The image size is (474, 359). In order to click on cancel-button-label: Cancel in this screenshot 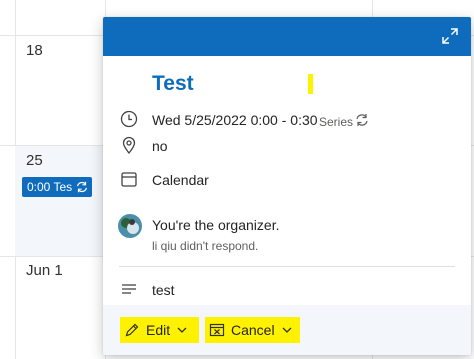, I will do `click(253, 330)`.